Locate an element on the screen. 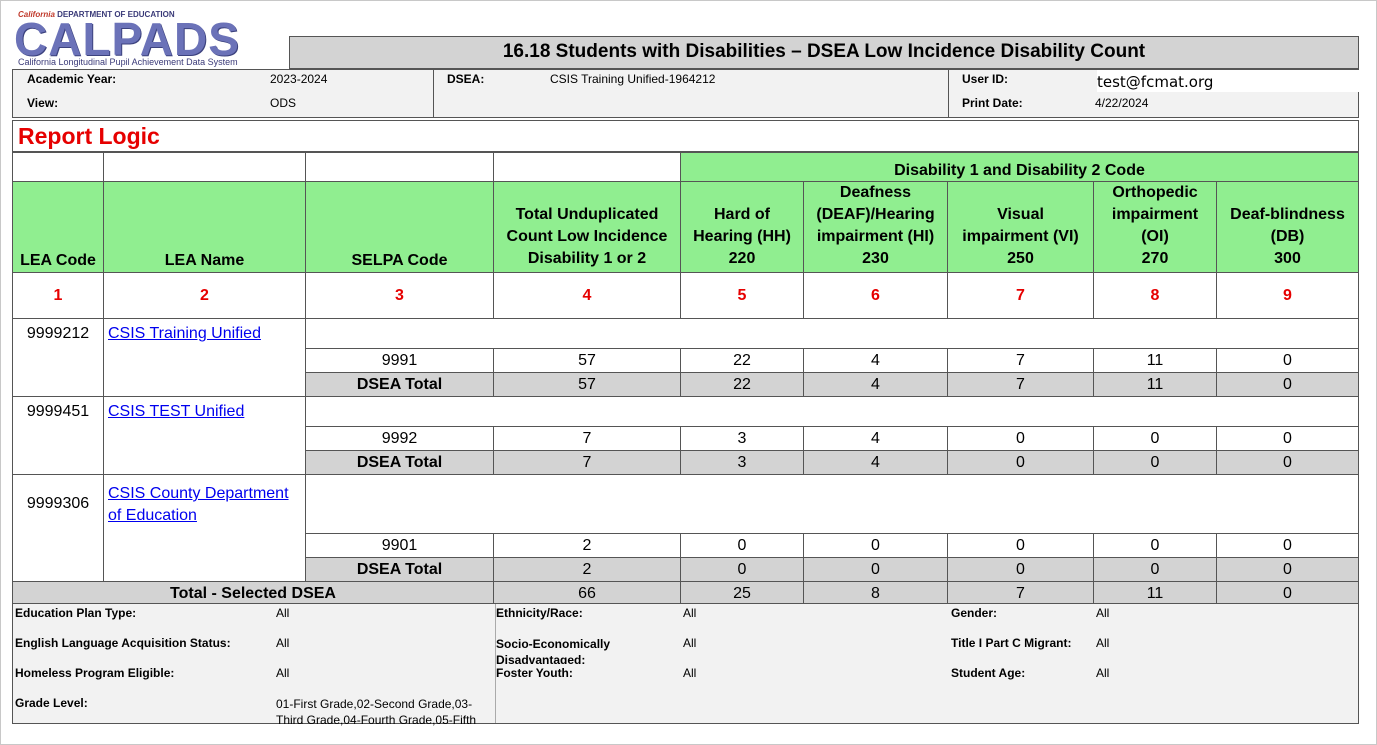 This screenshot has width=1377, height=745. value-cell: 3 is located at coordinates (742, 438).